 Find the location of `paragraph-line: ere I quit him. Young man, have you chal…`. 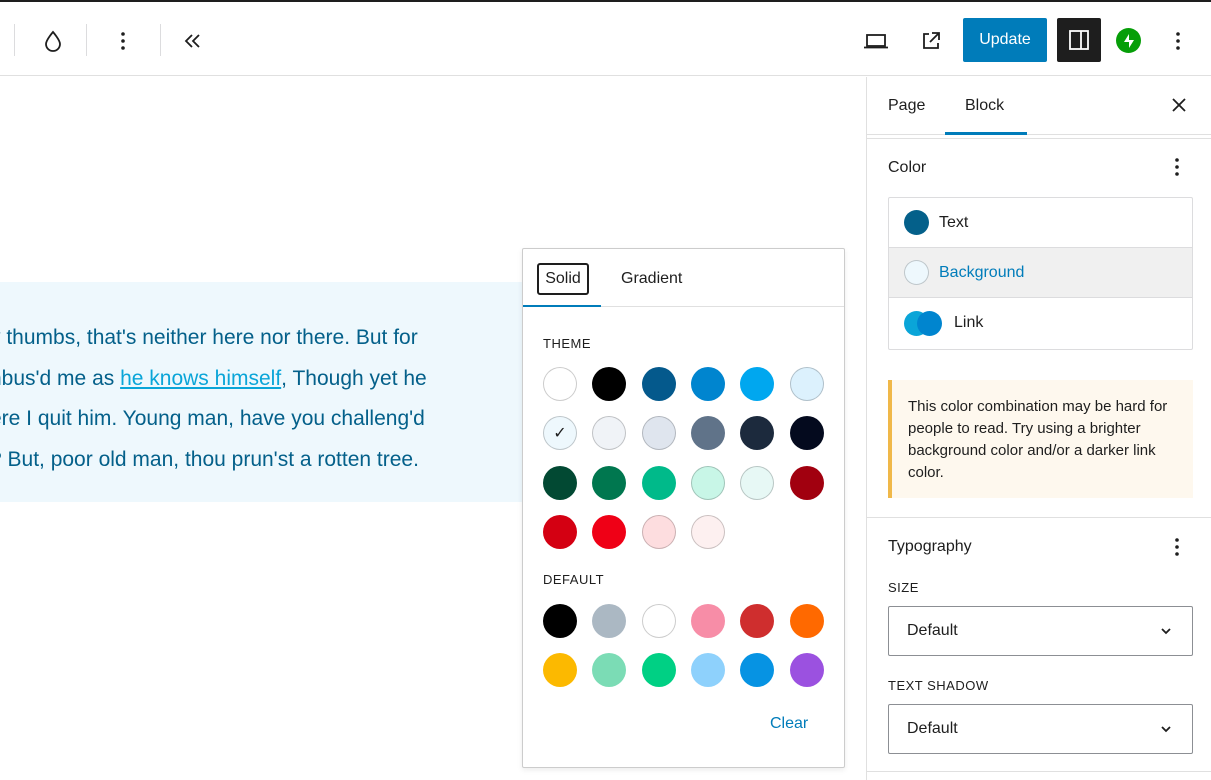

paragraph-line: ere I quit him. Young man, have you chal… is located at coordinates (270, 419).